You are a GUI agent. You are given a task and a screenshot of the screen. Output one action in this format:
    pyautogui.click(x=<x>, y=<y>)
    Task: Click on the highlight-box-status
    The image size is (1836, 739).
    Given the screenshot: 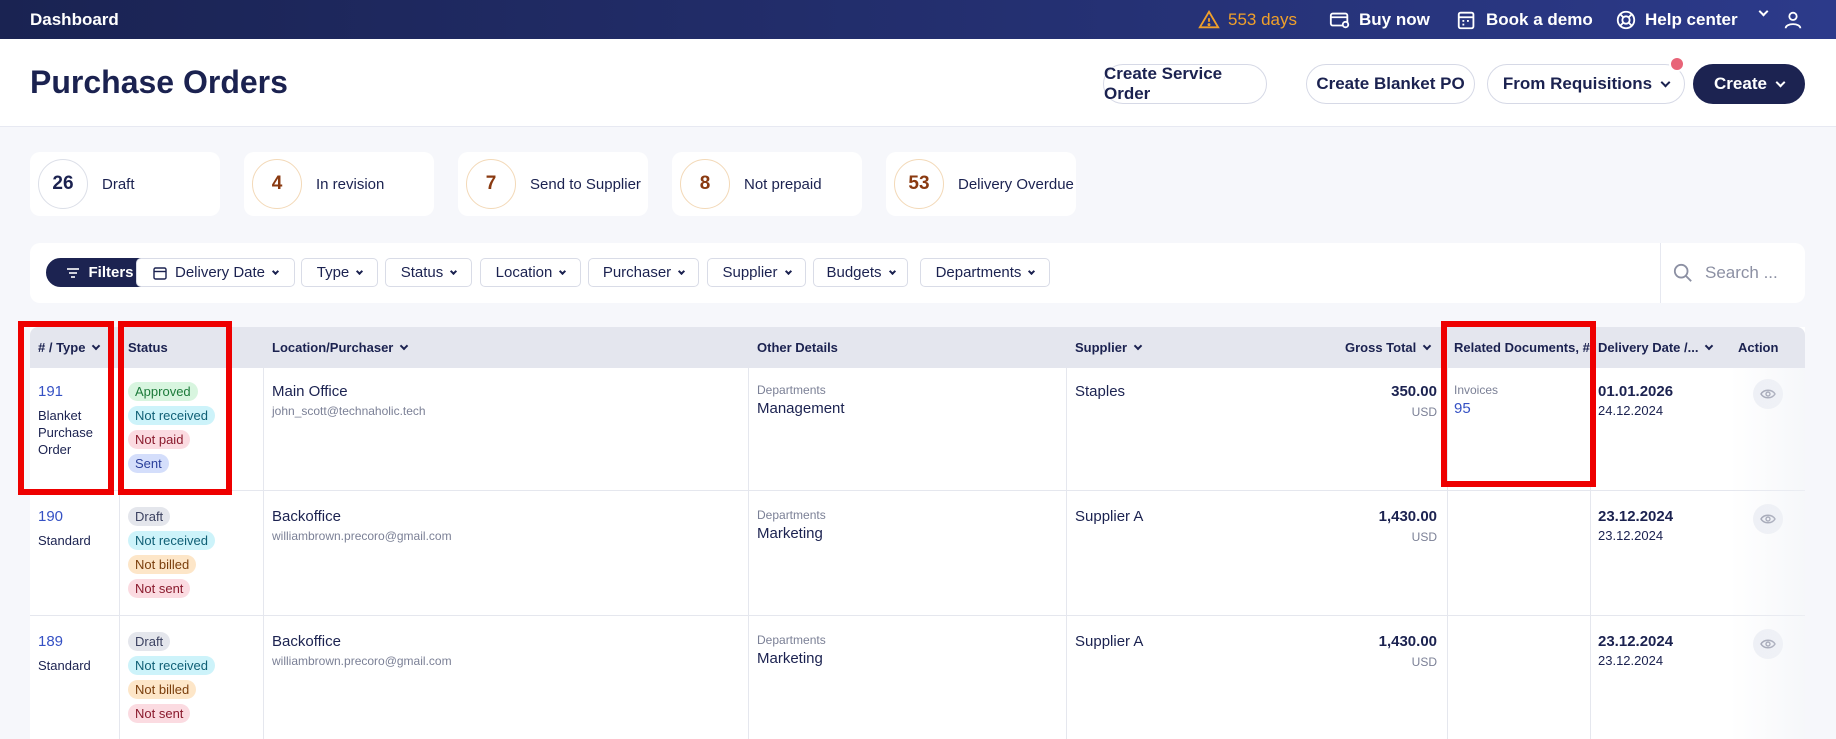 What is the action you would take?
    pyautogui.click(x=175, y=408)
    